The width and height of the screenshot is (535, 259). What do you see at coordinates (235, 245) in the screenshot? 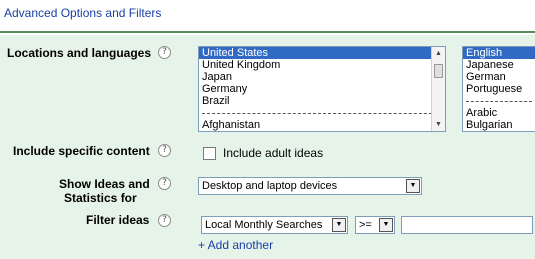
I see `add-another-link: + Add another` at bounding box center [235, 245].